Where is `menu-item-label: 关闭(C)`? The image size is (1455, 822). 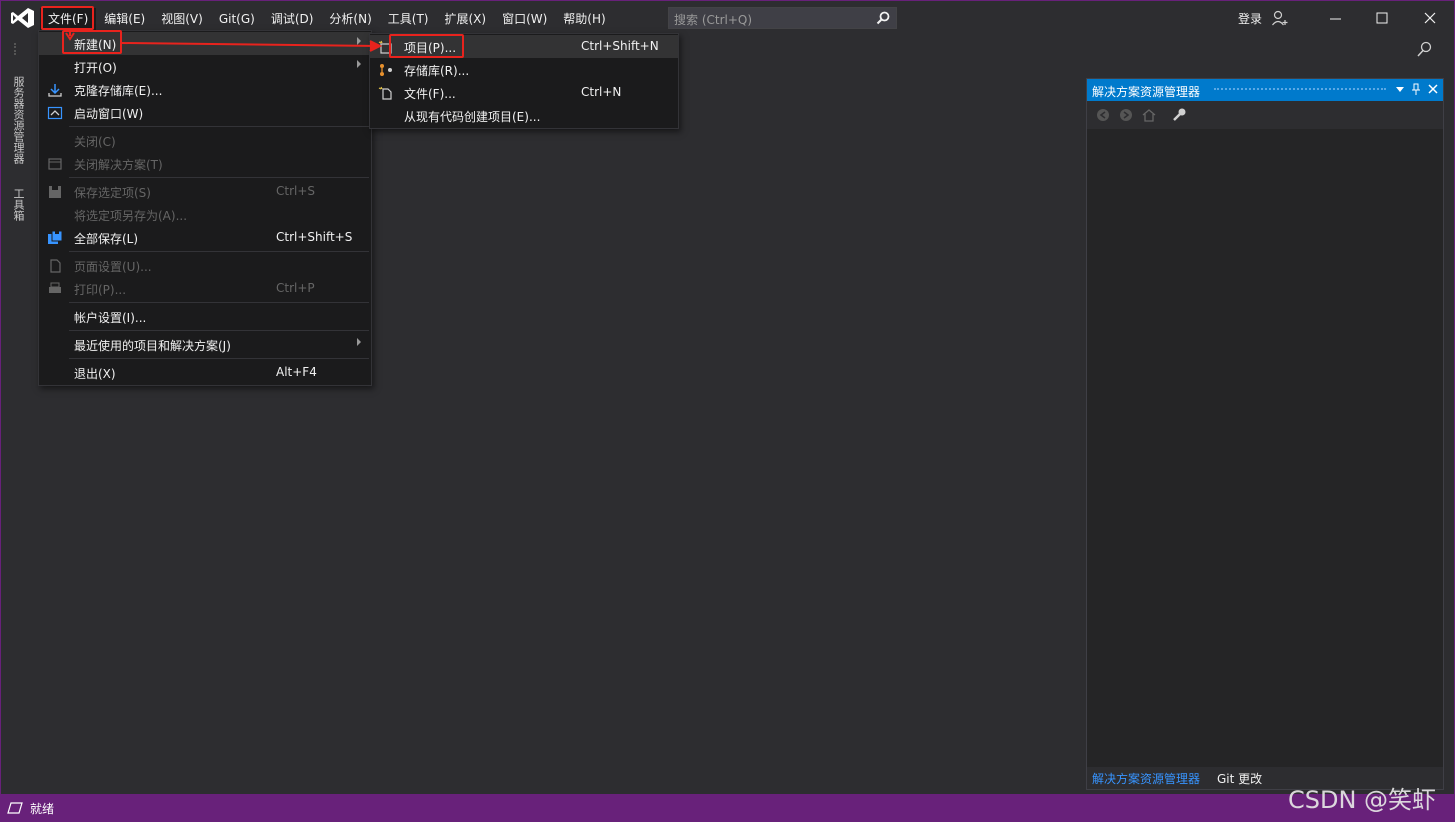 menu-item-label: 关闭(C) is located at coordinates (95, 142).